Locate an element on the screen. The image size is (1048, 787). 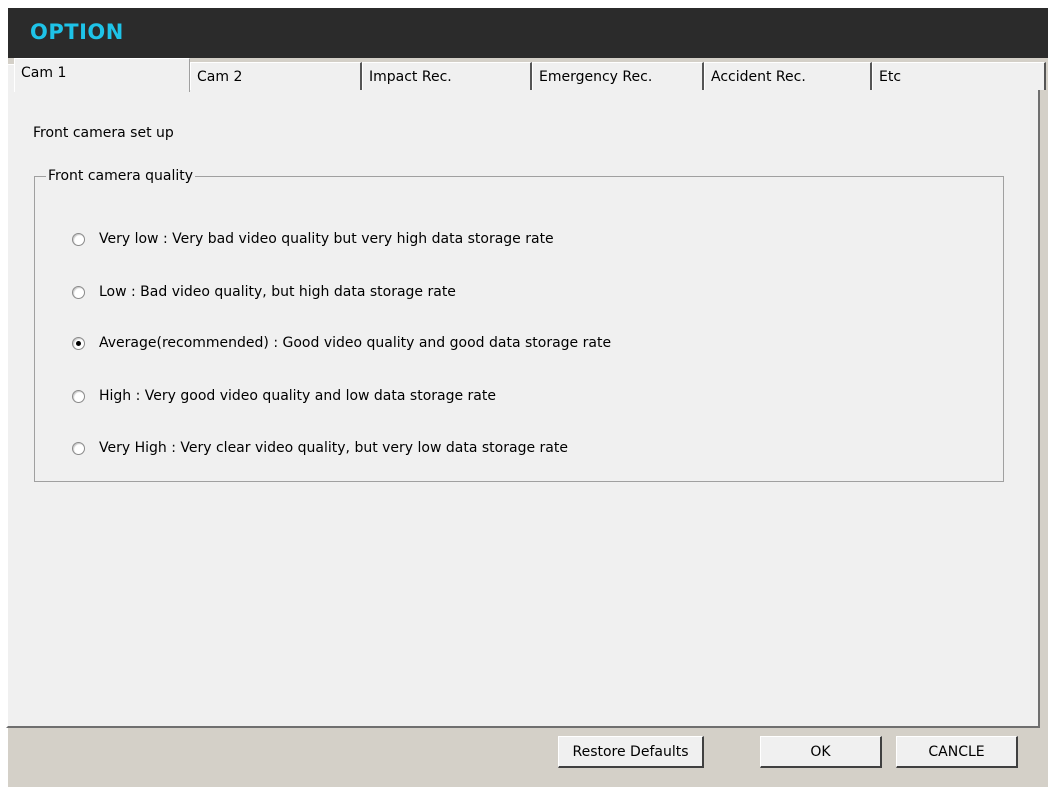
tab-etc: Etc is located at coordinates (959, 76).